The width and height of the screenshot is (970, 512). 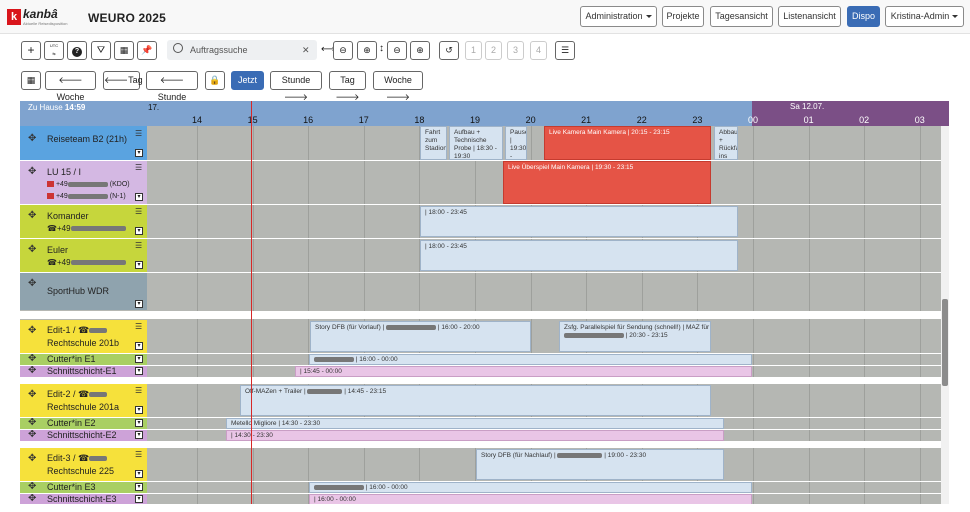 I want to click on search-input: Auftragssuche, so click(x=219, y=50).